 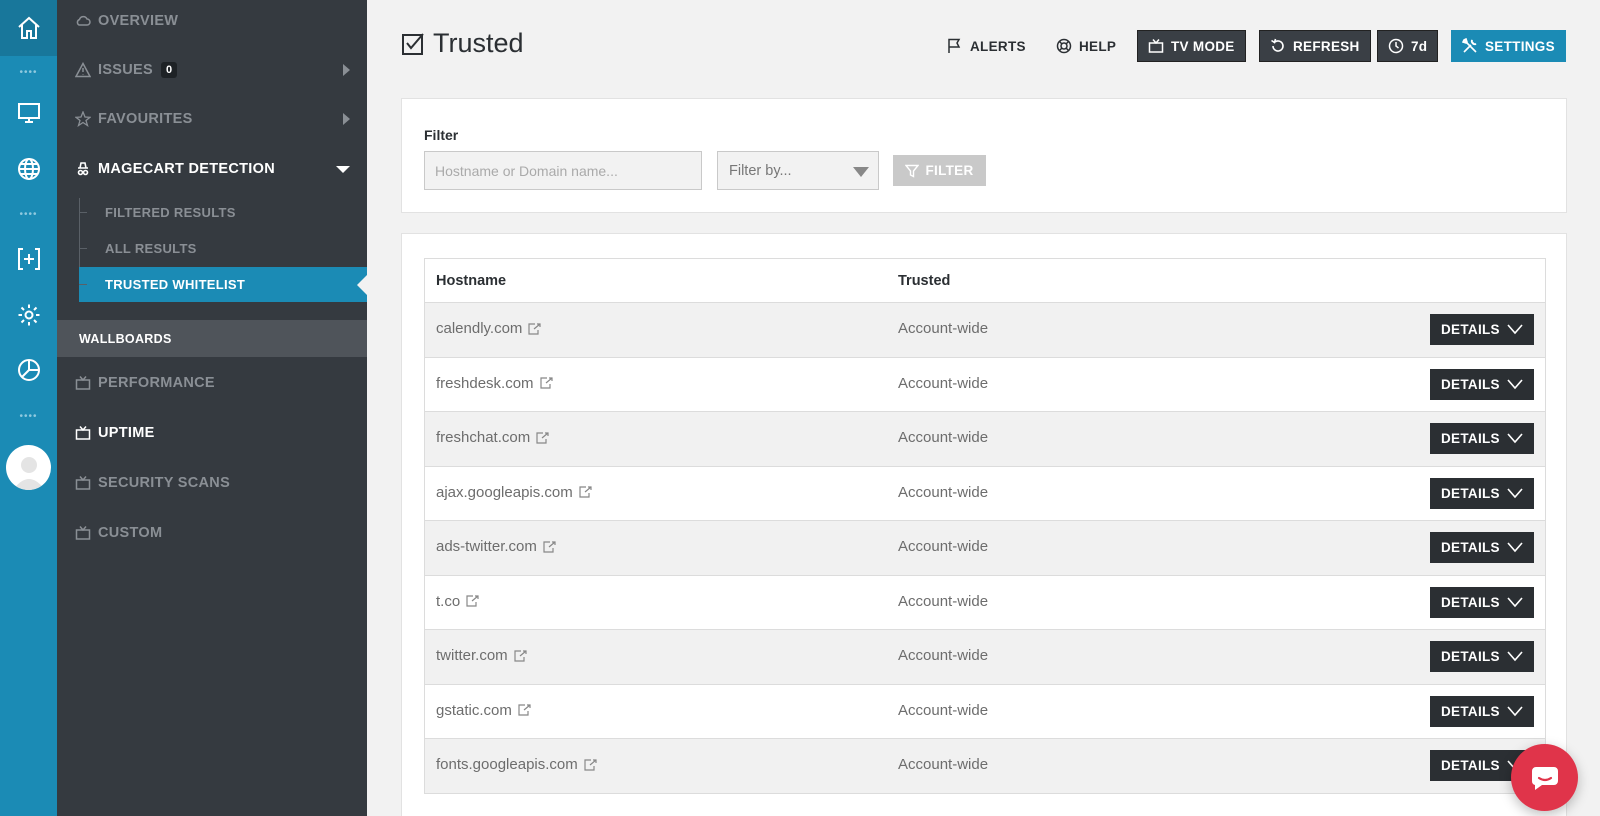 What do you see at coordinates (486, 546) in the screenshot?
I see `hostname-text: ads-twitter.com` at bounding box center [486, 546].